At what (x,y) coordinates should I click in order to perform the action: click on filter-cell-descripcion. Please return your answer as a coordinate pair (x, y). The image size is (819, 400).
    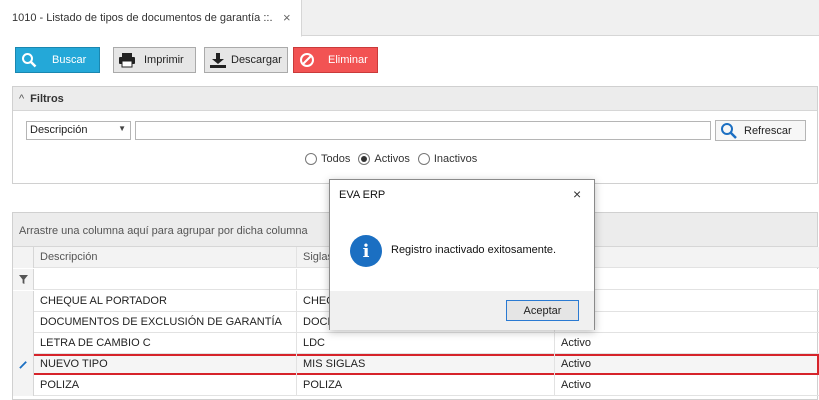
    Looking at the image, I should click on (165, 279).